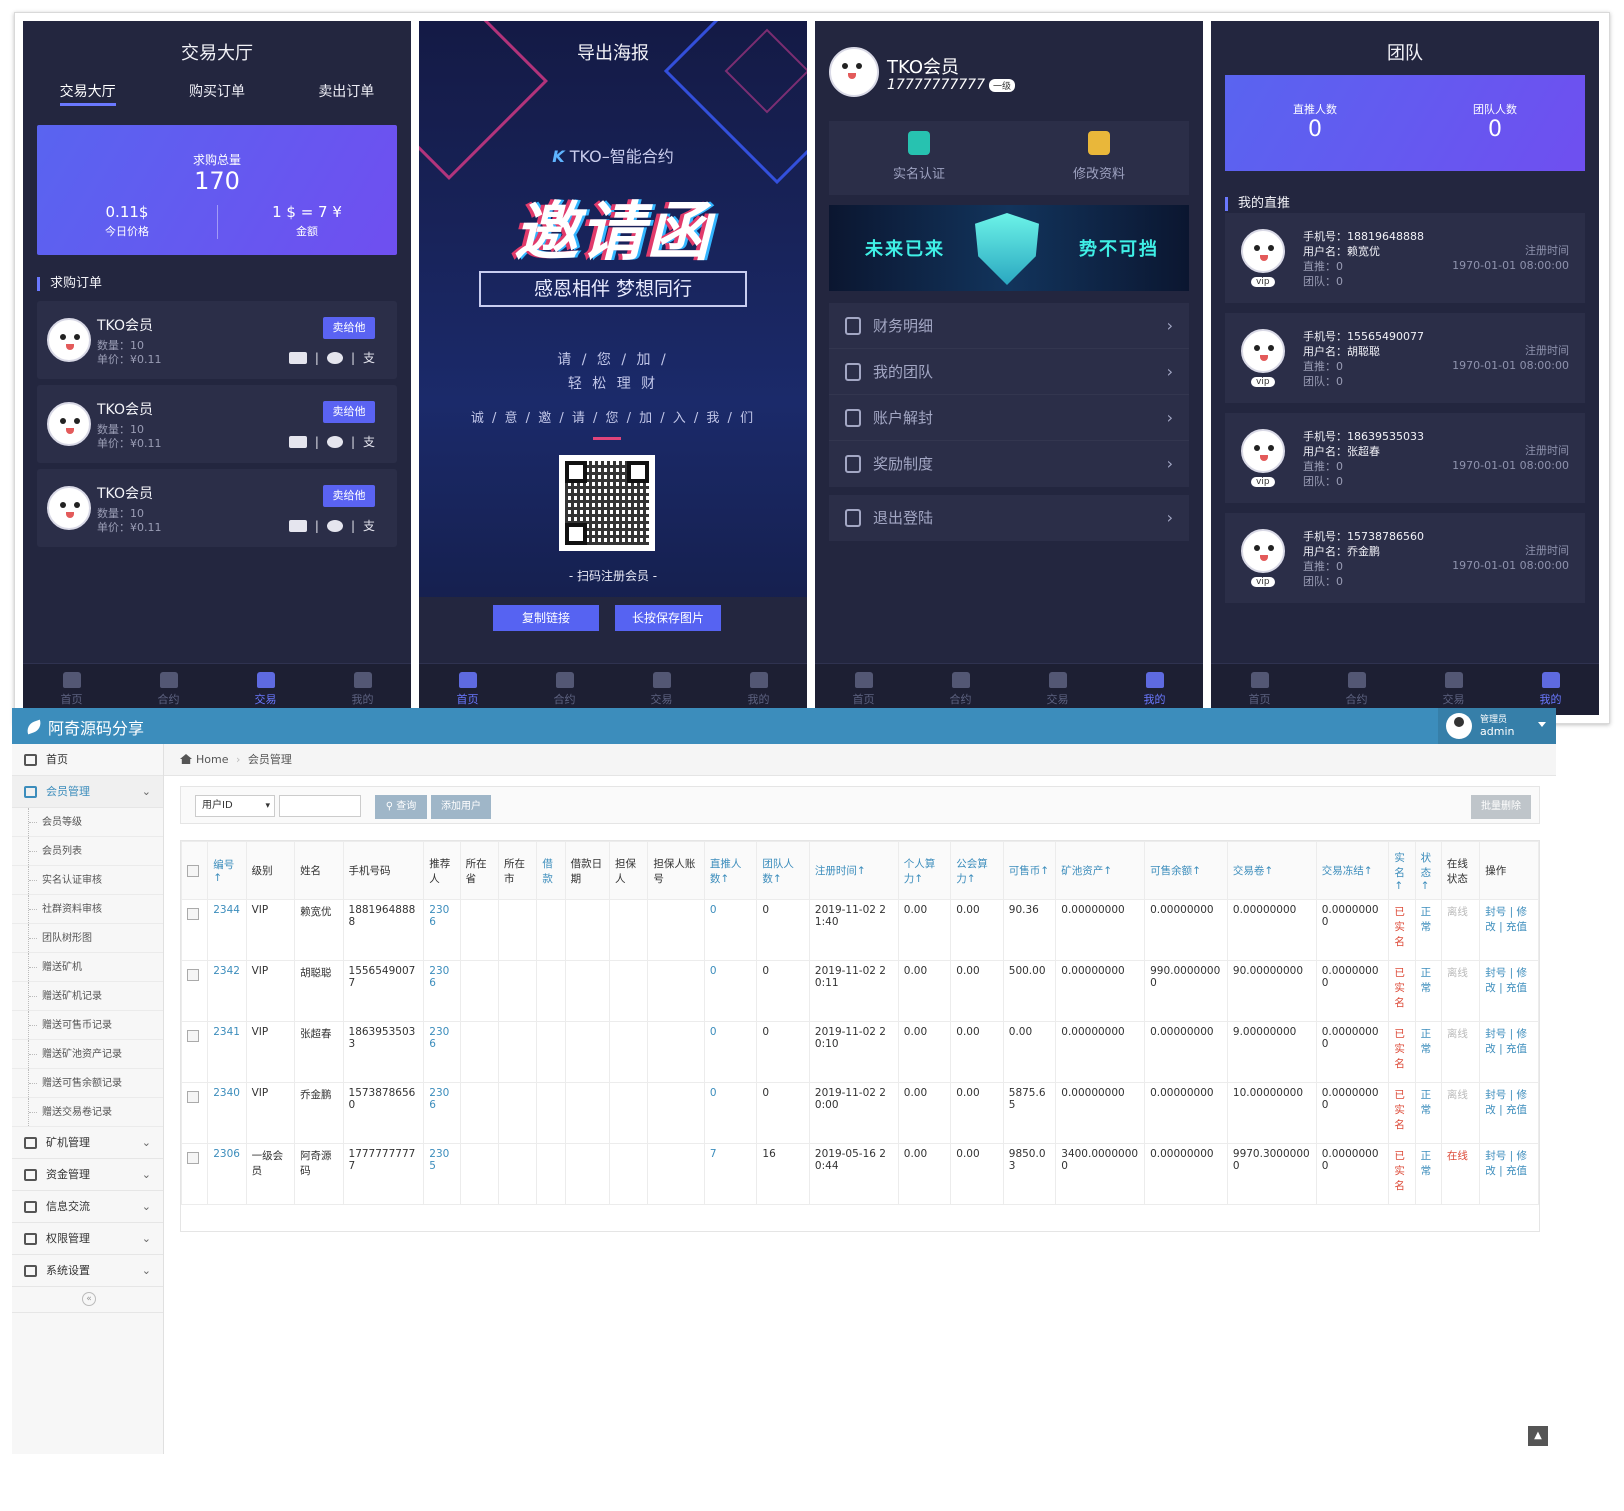 This screenshot has height=1511, width=1624. Describe the element at coordinates (1186, 870) in the screenshot. I see `col-balance: 可售余额↑` at that location.